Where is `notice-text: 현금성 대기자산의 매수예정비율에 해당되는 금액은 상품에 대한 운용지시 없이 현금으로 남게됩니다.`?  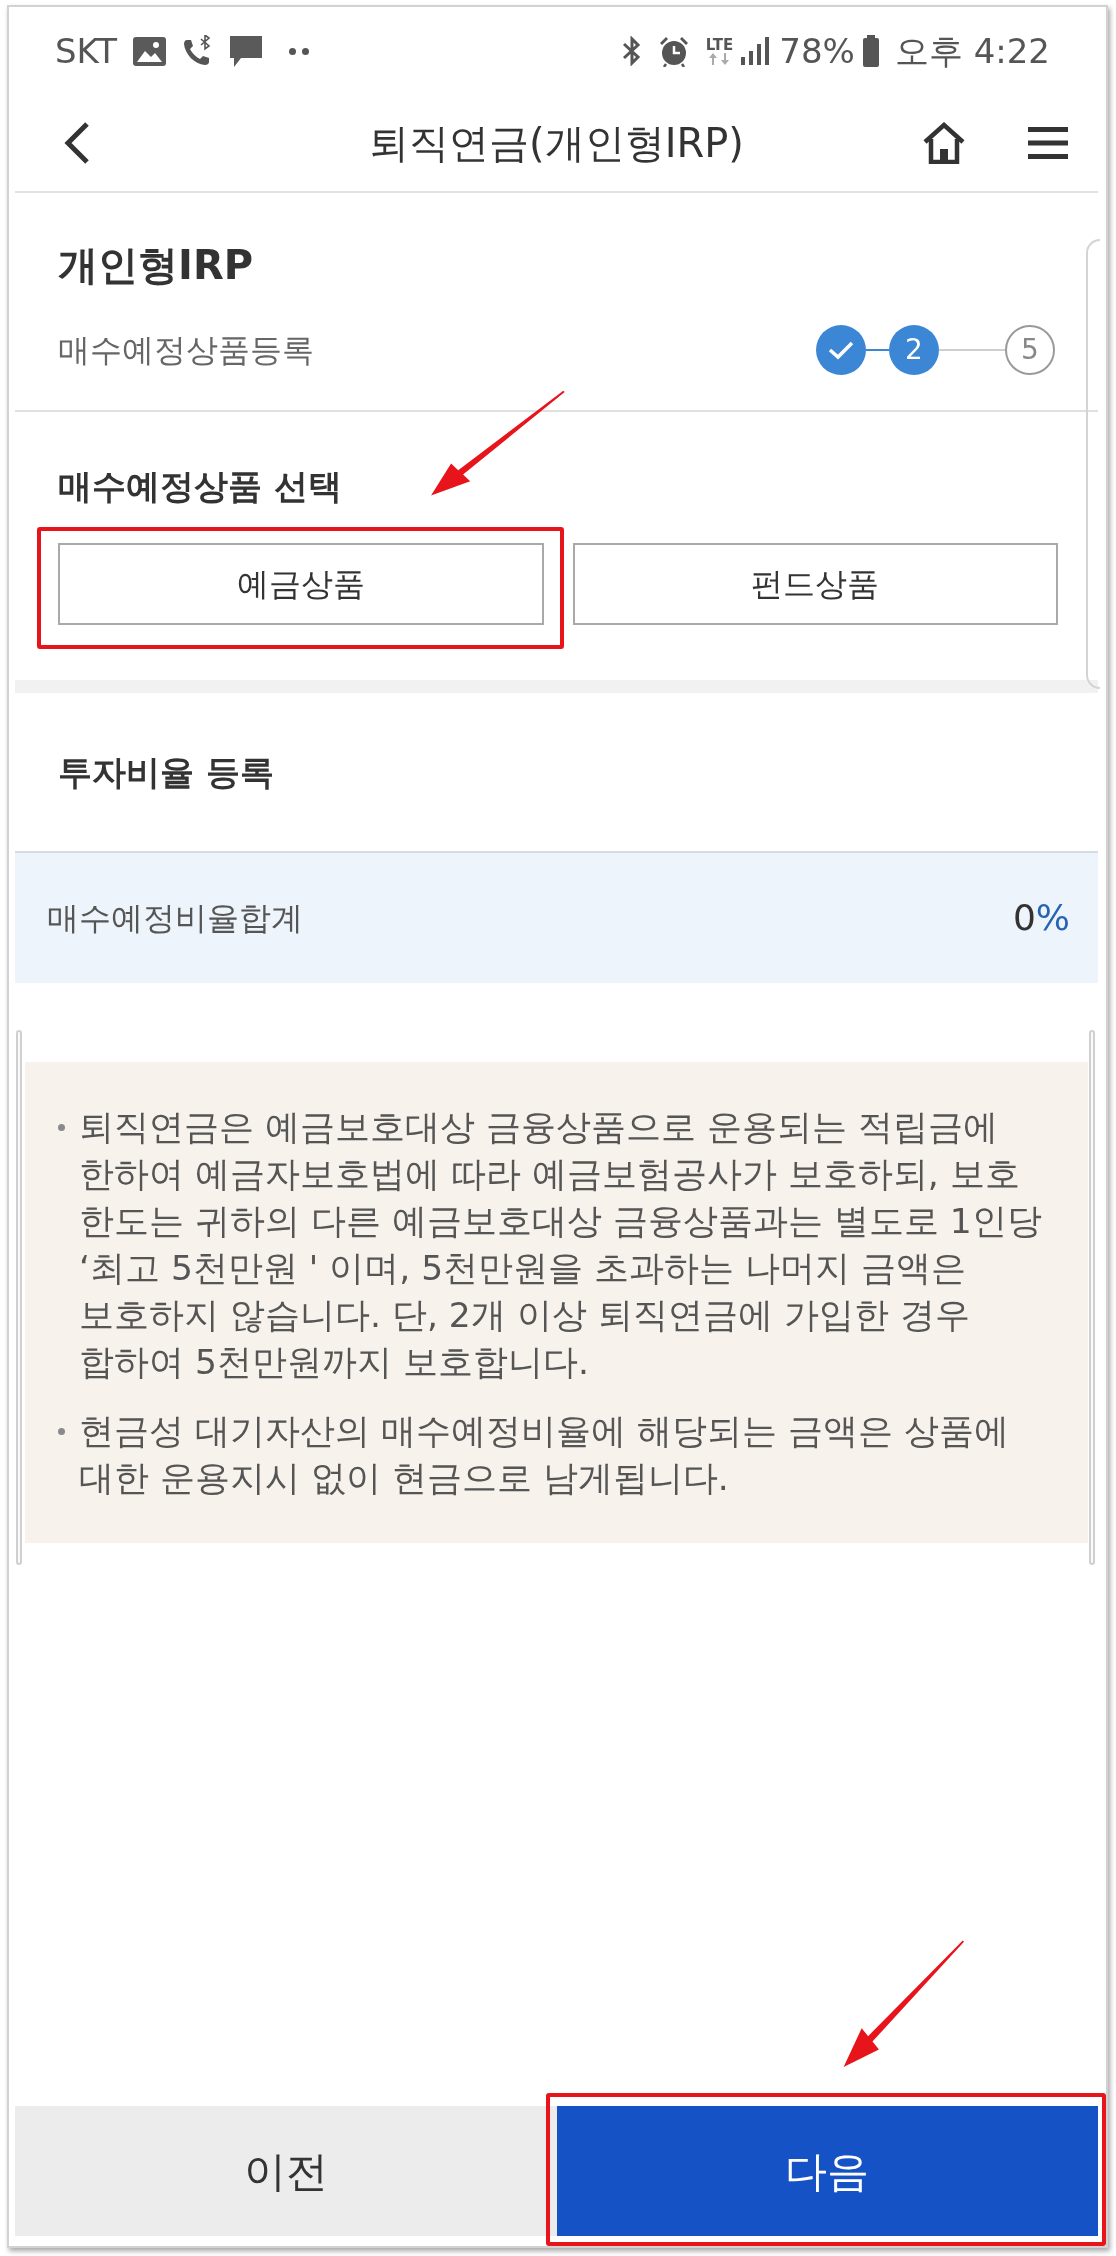
notice-text: 현금성 대기자산의 매수예정비율에 해당되는 금액은 상품에 대한 운용지시 없이 현금으로 남게됩니다. is located at coordinates (544, 1455).